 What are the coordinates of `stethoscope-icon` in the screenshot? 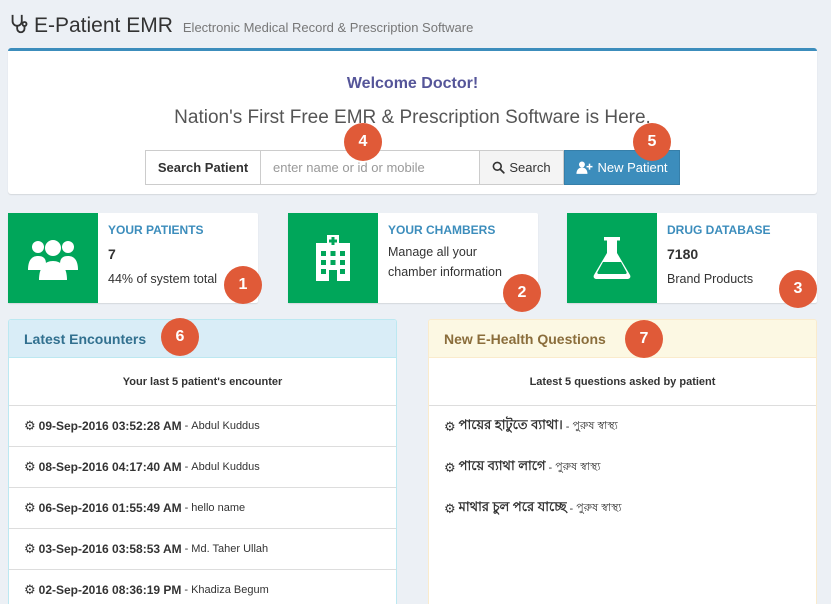 It's located at (19, 24).